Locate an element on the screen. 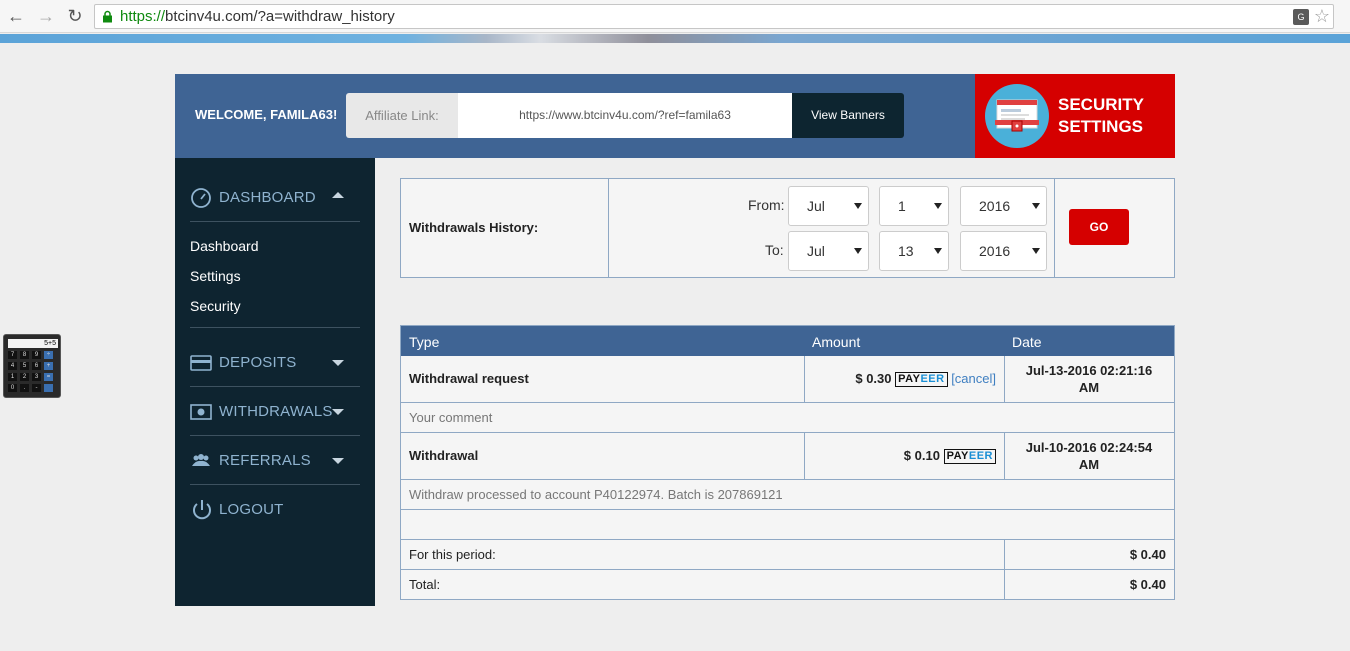  calculator-key: 1 is located at coordinates (12, 377).